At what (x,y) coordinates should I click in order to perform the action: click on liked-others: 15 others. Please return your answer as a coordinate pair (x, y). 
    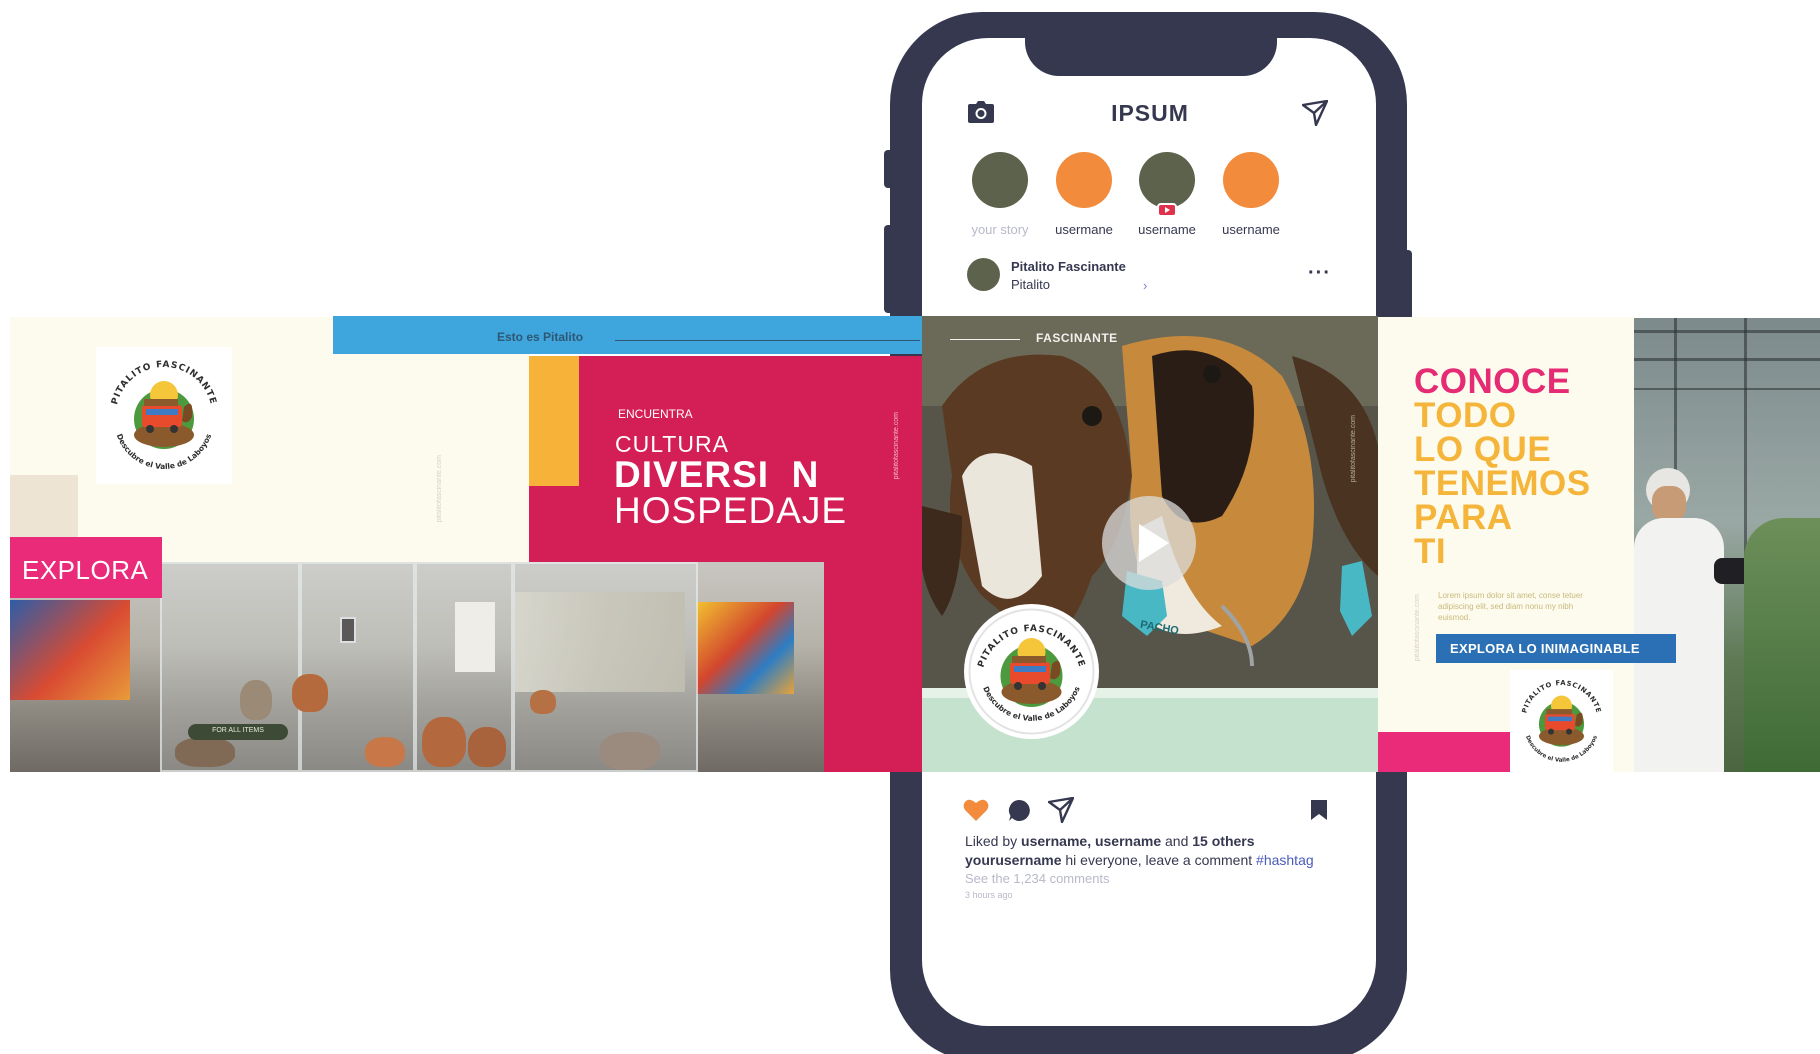
    Looking at the image, I should click on (1223, 841).